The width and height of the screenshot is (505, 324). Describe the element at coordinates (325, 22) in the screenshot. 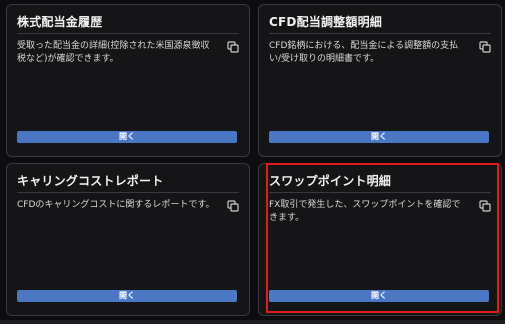

I see `card-title: CFD配当調整額明細` at that location.